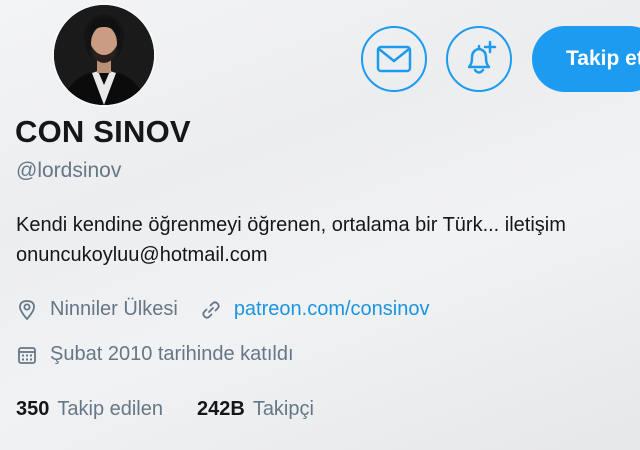  Describe the element at coordinates (172, 354) in the screenshot. I see `joined-date-text: Şubat 2010 tarihinde katıldı` at that location.